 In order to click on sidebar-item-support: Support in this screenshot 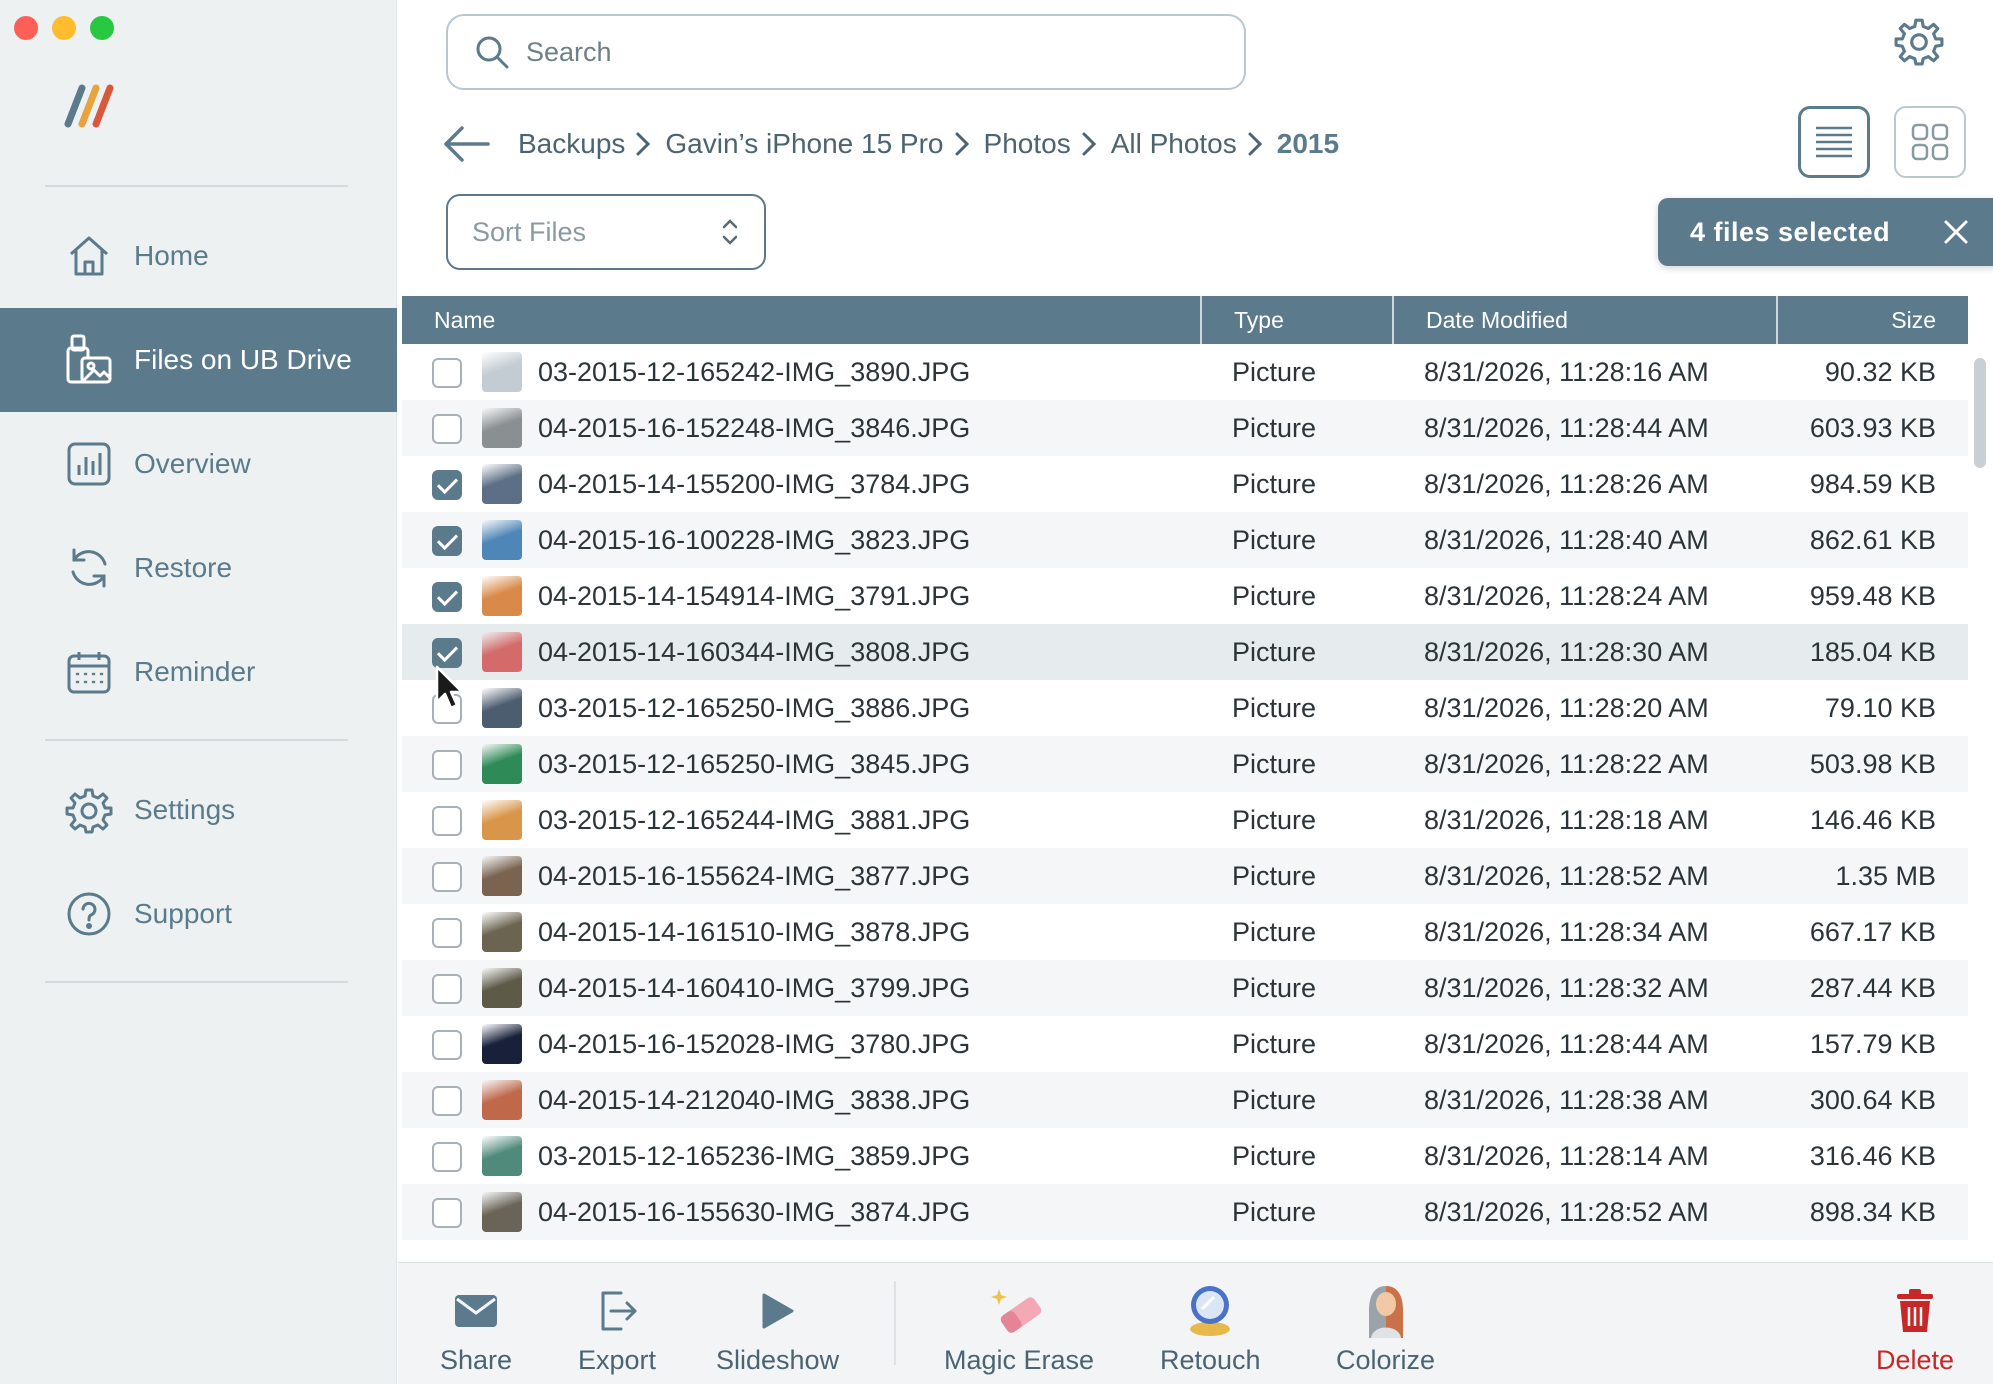, I will do `click(198, 914)`.